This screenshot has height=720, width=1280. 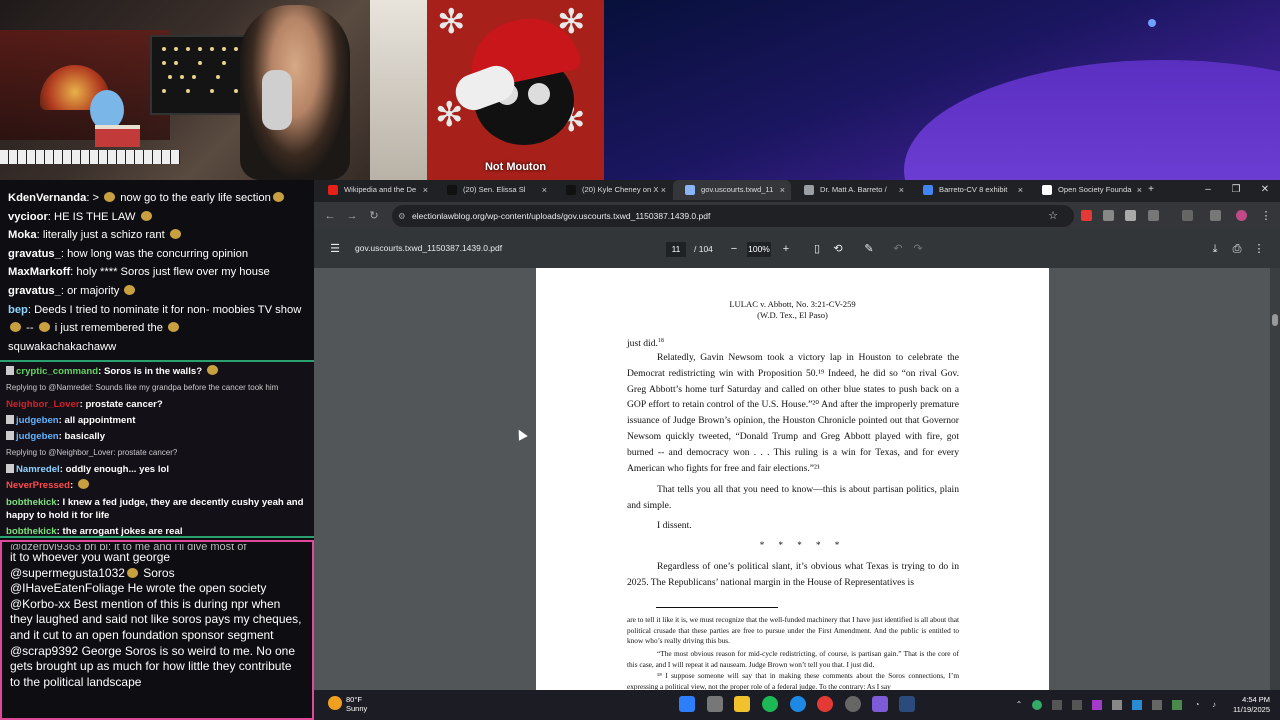 I want to click on chat-username: NeverPressed, so click(x=38, y=485).